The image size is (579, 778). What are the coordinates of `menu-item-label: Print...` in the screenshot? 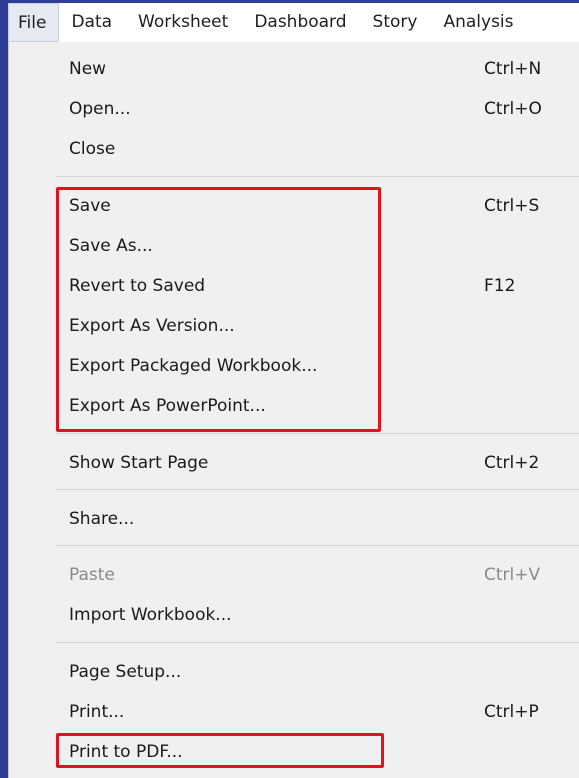 It's located at (97, 712).